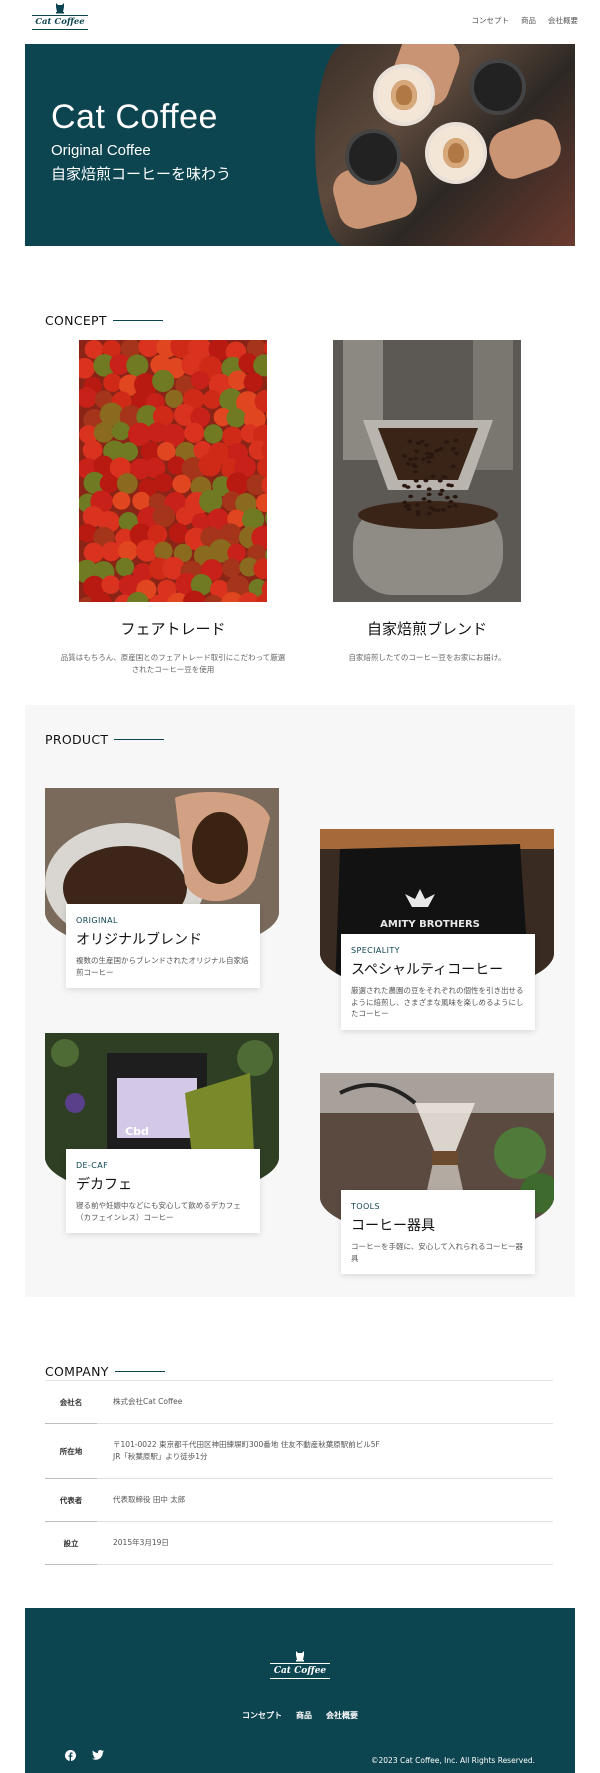 This screenshot has height=1773, width=600. What do you see at coordinates (262, 1715) in the screenshot?
I see `footer-nav-concept: コンセプト` at bounding box center [262, 1715].